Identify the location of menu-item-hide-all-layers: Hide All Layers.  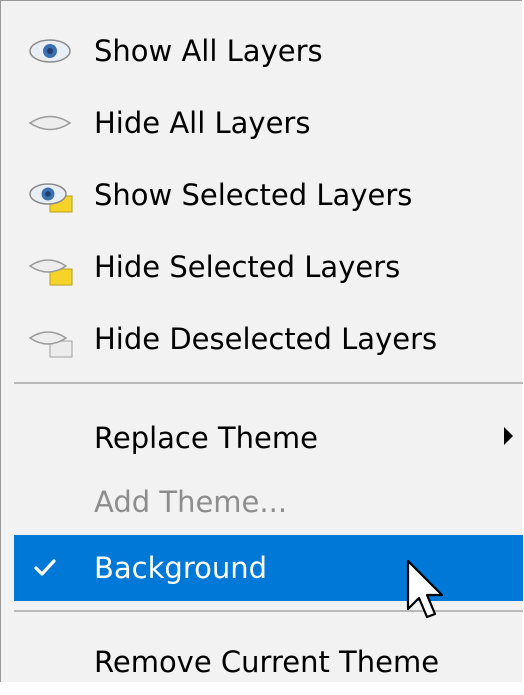
(268, 123).